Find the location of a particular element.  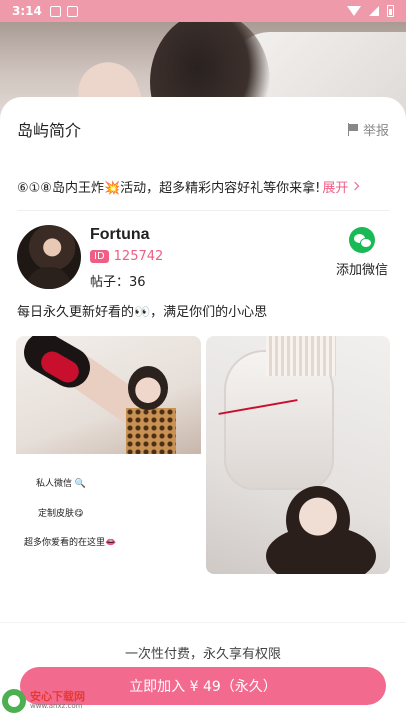

posts-count: 帖子：36 is located at coordinates (118, 282).